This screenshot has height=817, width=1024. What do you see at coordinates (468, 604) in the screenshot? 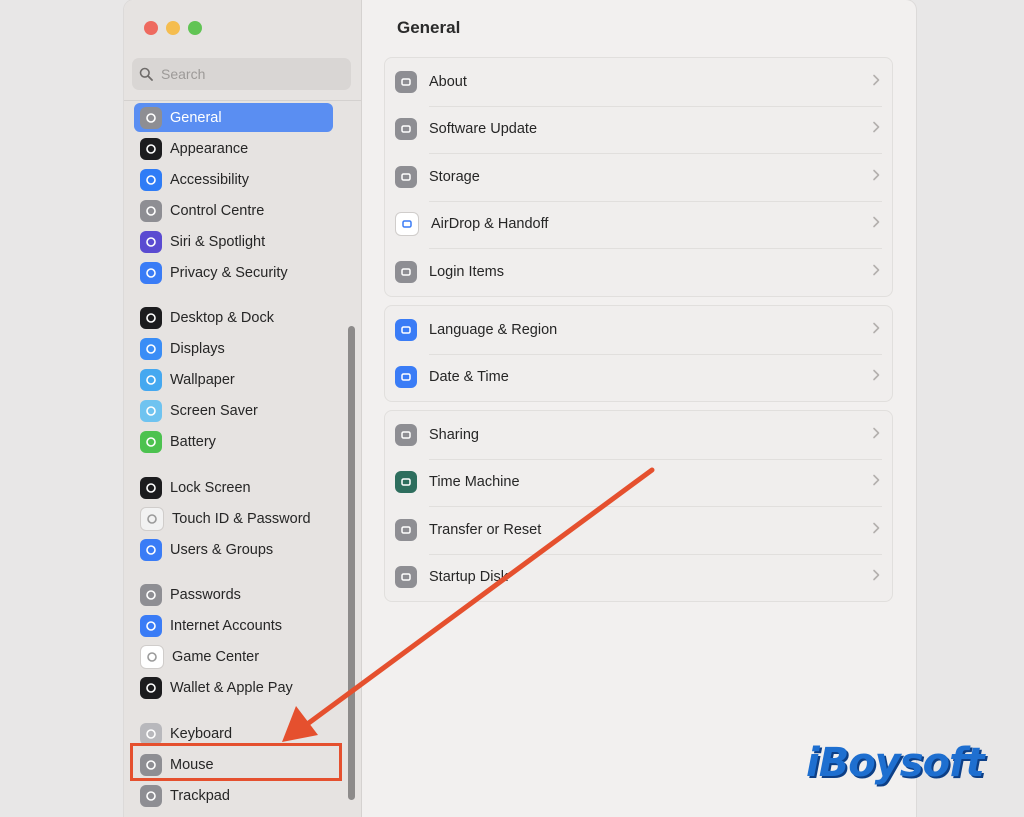
I see `annotation-arrow` at bounding box center [468, 604].